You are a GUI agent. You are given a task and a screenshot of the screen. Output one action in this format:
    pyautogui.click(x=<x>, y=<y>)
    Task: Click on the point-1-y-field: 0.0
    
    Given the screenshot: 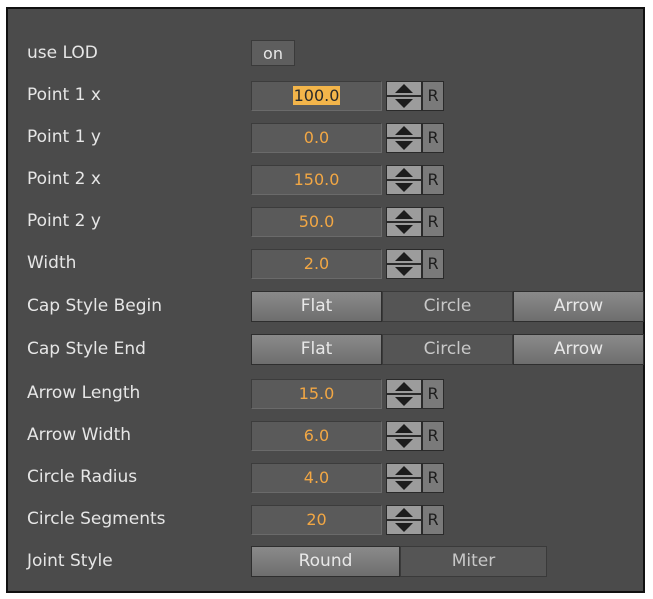 What is the action you would take?
    pyautogui.click(x=316, y=138)
    